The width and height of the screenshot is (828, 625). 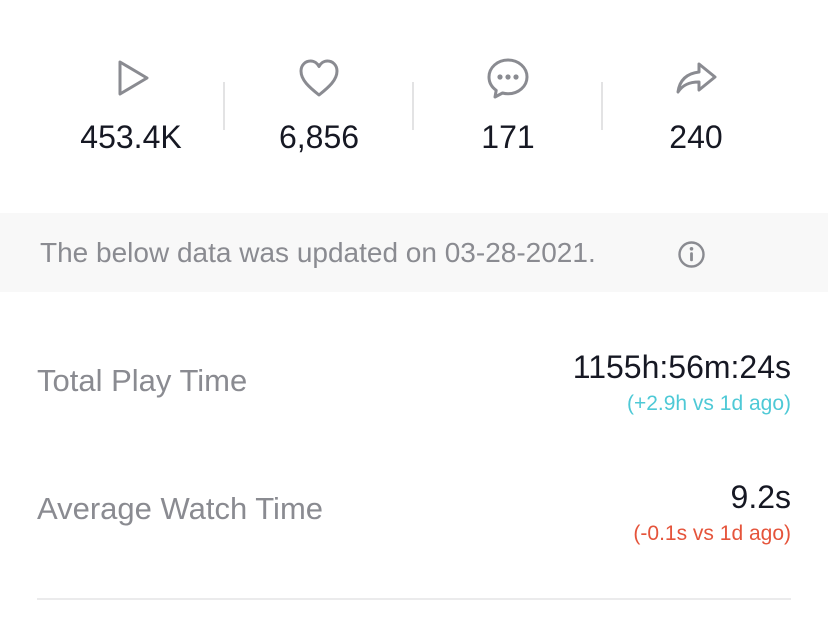 What do you see at coordinates (319, 78) in the screenshot?
I see `heart-icon` at bounding box center [319, 78].